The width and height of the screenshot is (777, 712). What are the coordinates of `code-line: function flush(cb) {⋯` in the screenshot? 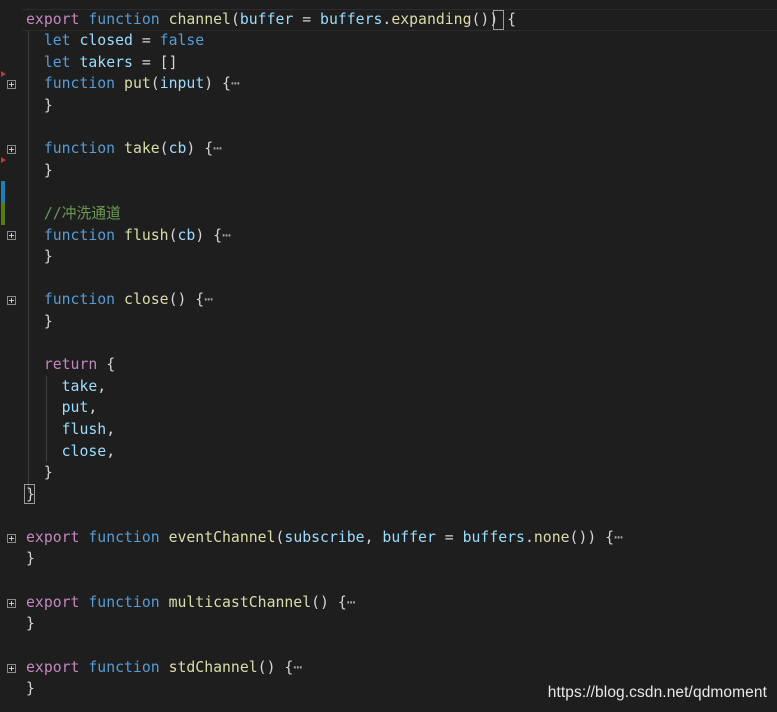 It's located at (128, 236).